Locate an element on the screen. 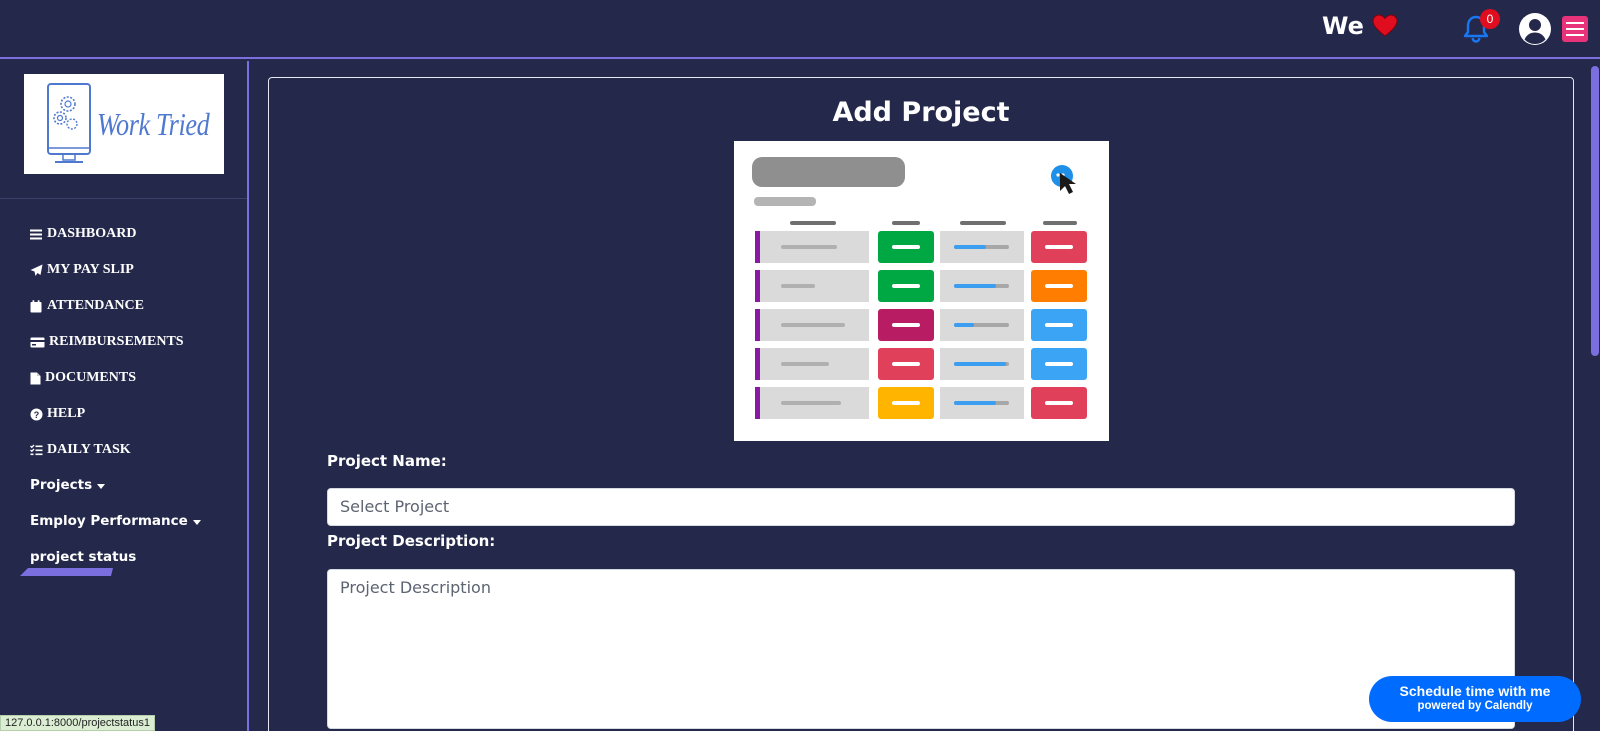 Image resolution: width=1600 pixels, height=731 pixels. sidebar-item-label: DOCUMENTS is located at coordinates (91, 377).